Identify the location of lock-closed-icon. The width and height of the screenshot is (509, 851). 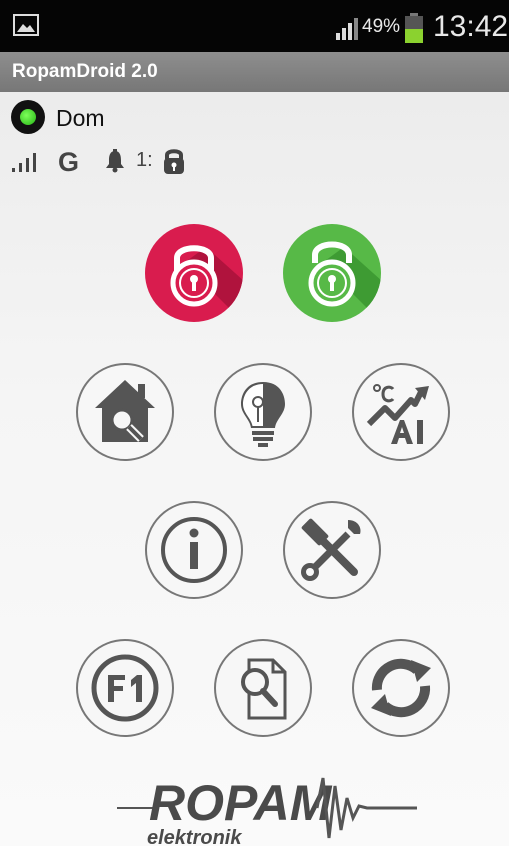
(194, 273).